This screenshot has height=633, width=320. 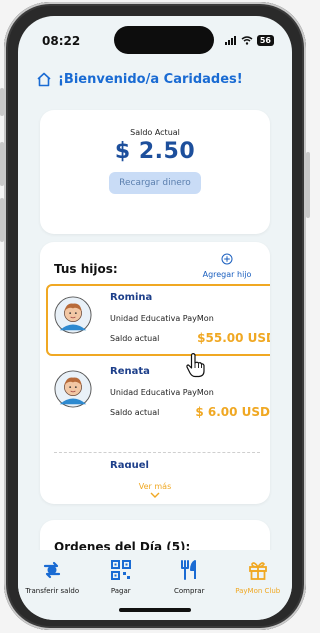 I want to click on recharge-button: Recargar dinero, so click(x=155, y=183).